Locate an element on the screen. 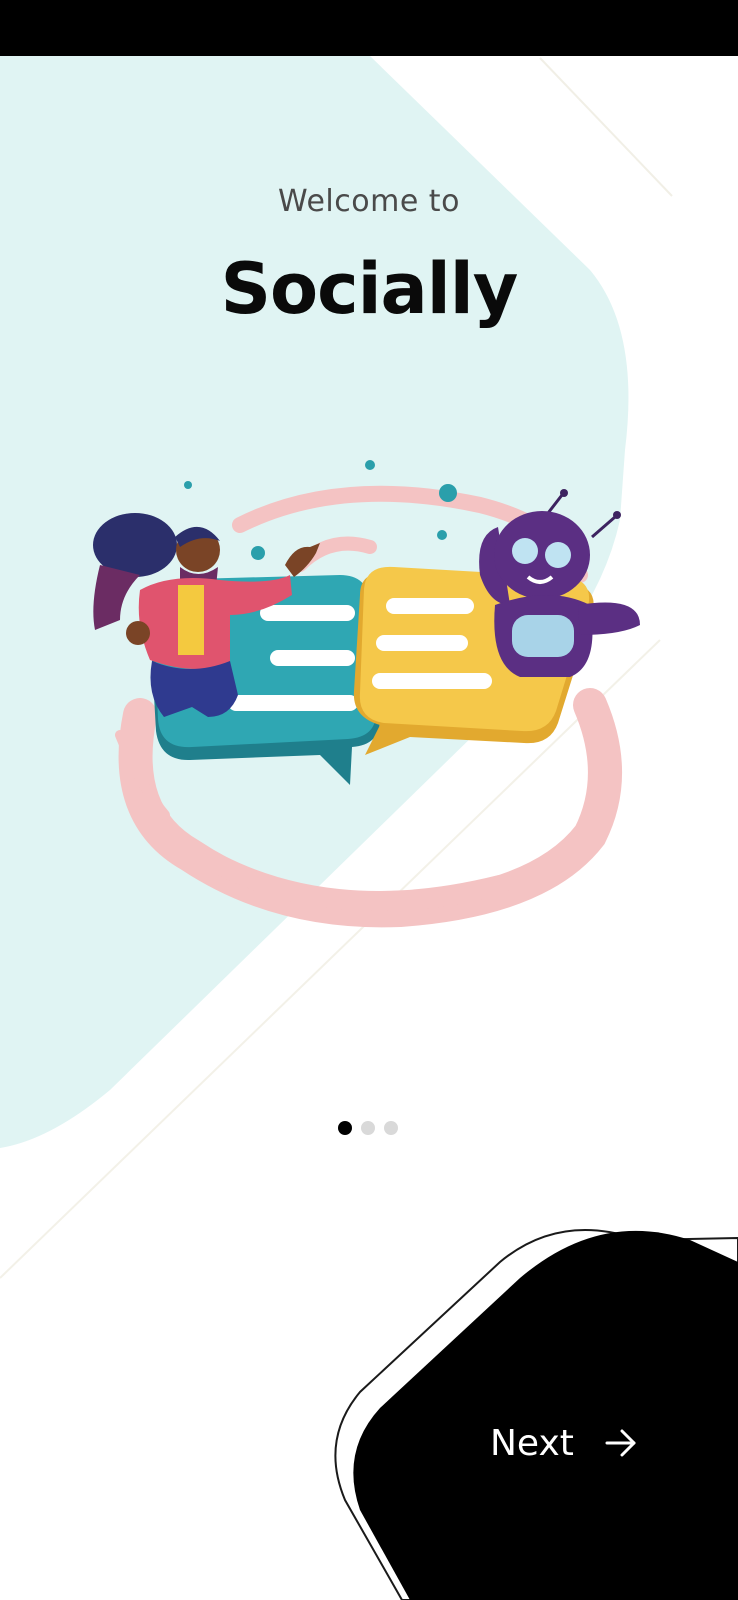 The width and height of the screenshot is (738, 1600). page-indicator is located at coordinates (370, 1128).